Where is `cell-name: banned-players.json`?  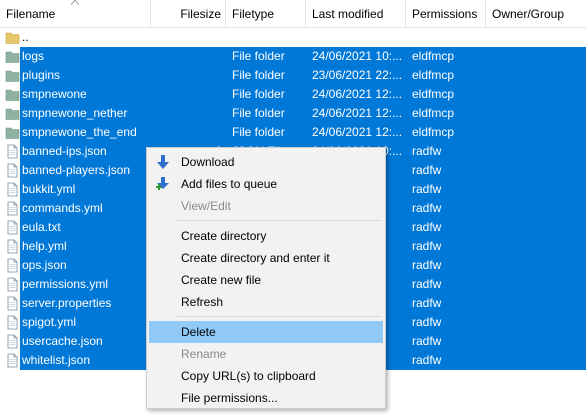
cell-name: banned-players.json is located at coordinates (76, 170).